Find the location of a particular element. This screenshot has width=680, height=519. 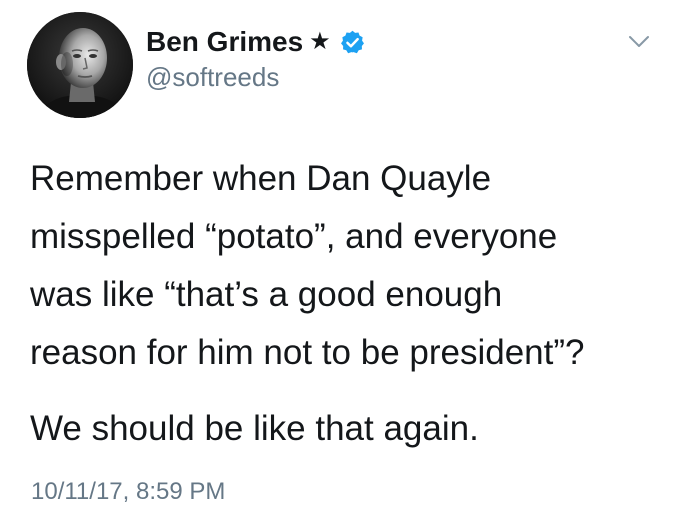

avatar-photo is located at coordinates (80, 65).